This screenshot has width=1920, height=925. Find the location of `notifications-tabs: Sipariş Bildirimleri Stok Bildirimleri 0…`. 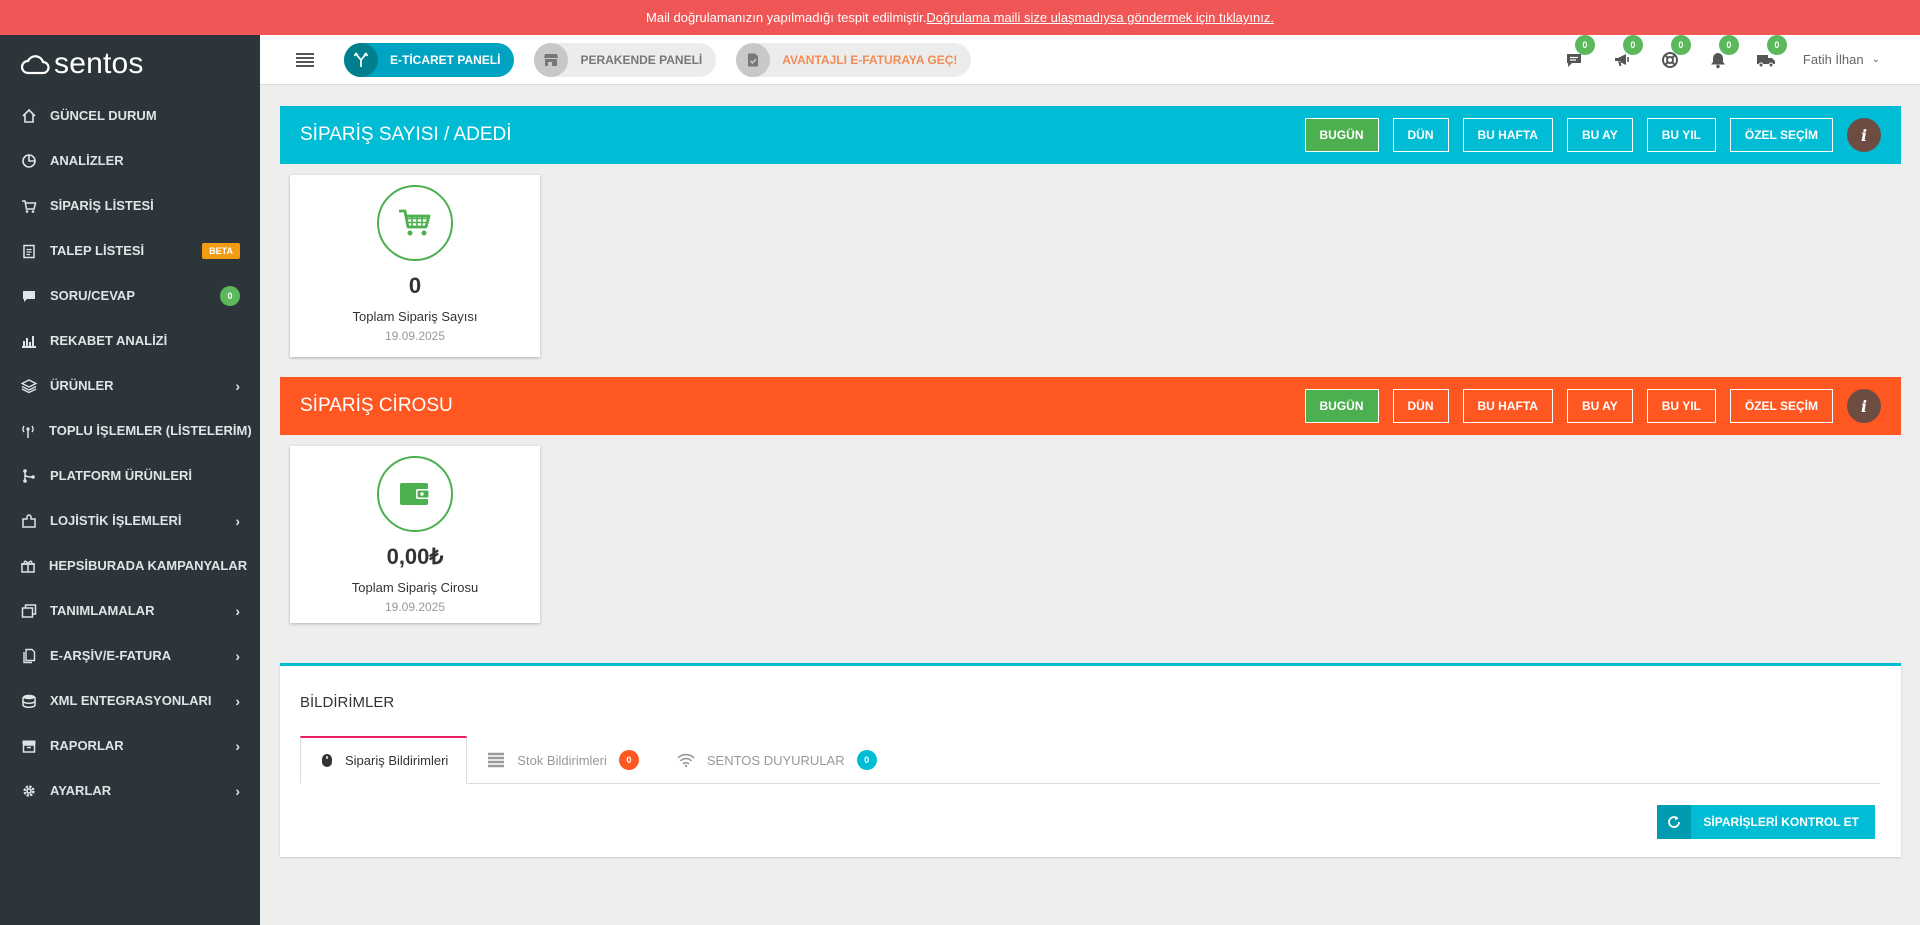

notifications-tabs: Sipariş Bildirimleri Stok Bildirimleri 0… is located at coordinates (1090, 760).